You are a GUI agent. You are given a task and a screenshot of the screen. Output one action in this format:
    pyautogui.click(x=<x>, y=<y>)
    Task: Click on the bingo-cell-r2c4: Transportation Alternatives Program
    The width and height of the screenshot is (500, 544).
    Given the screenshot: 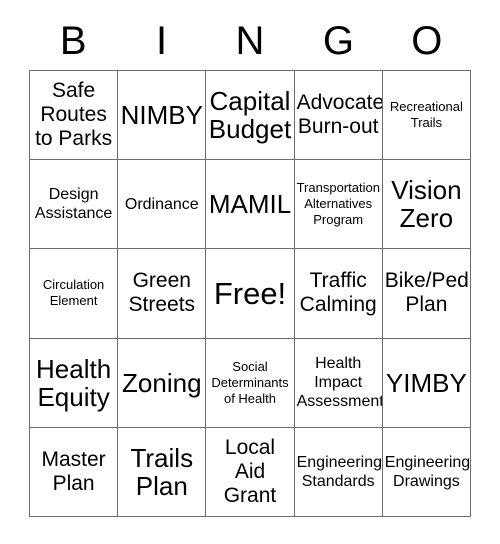 What is the action you would take?
    pyautogui.click(x=338, y=205)
    